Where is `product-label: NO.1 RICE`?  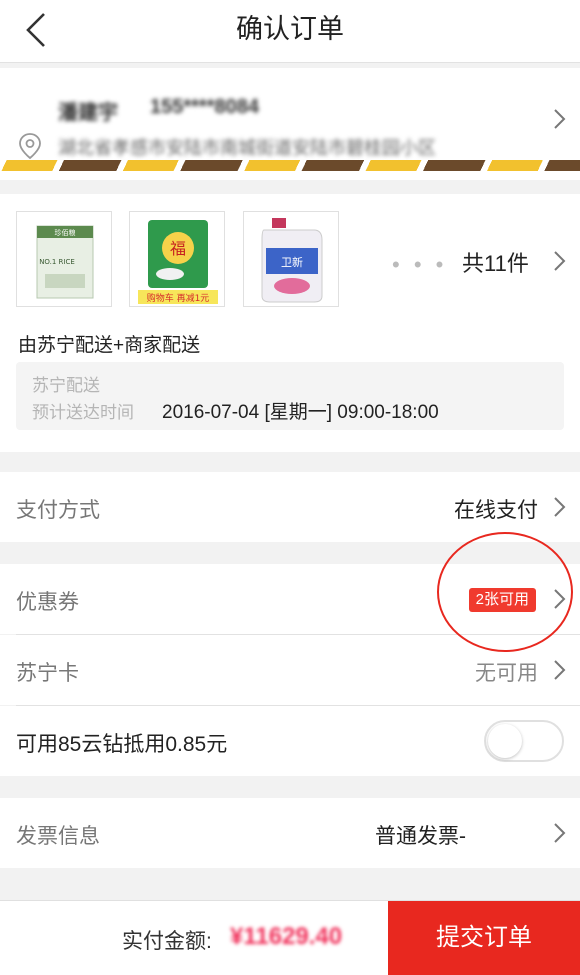 product-label: NO.1 RICE is located at coordinates (57, 262).